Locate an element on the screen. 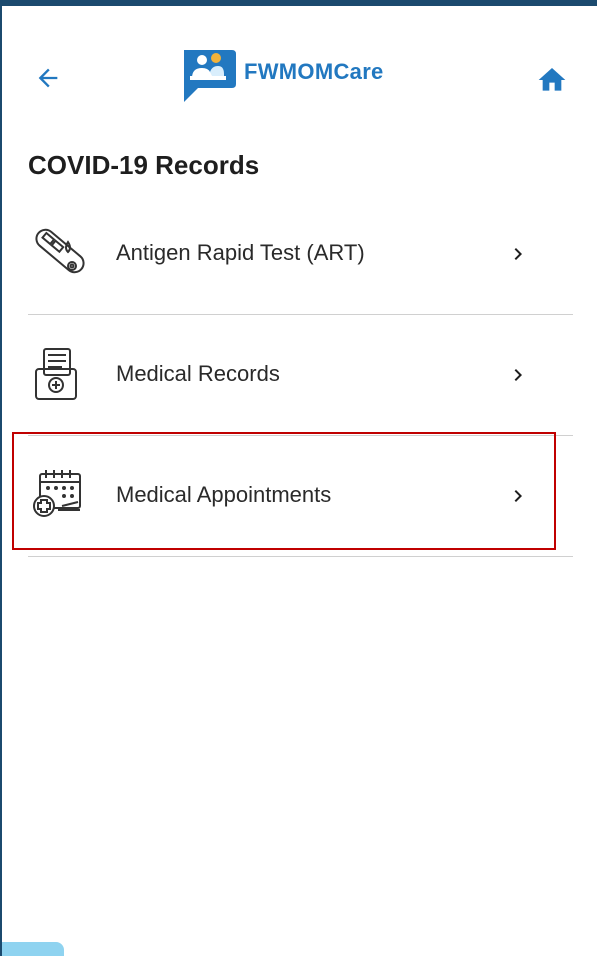  home-icon is located at coordinates (552, 79).